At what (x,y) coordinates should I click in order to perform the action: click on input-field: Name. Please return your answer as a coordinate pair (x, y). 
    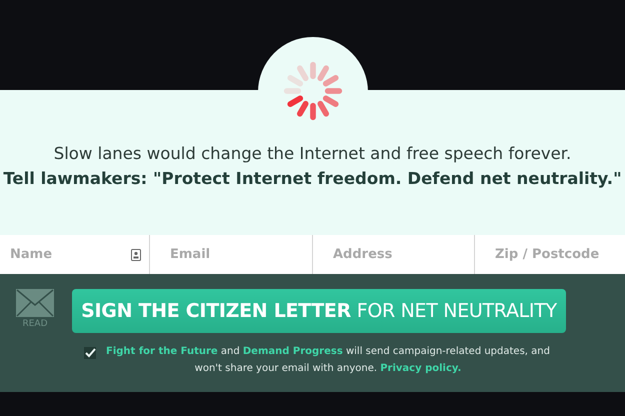
    Looking at the image, I should click on (66, 254).